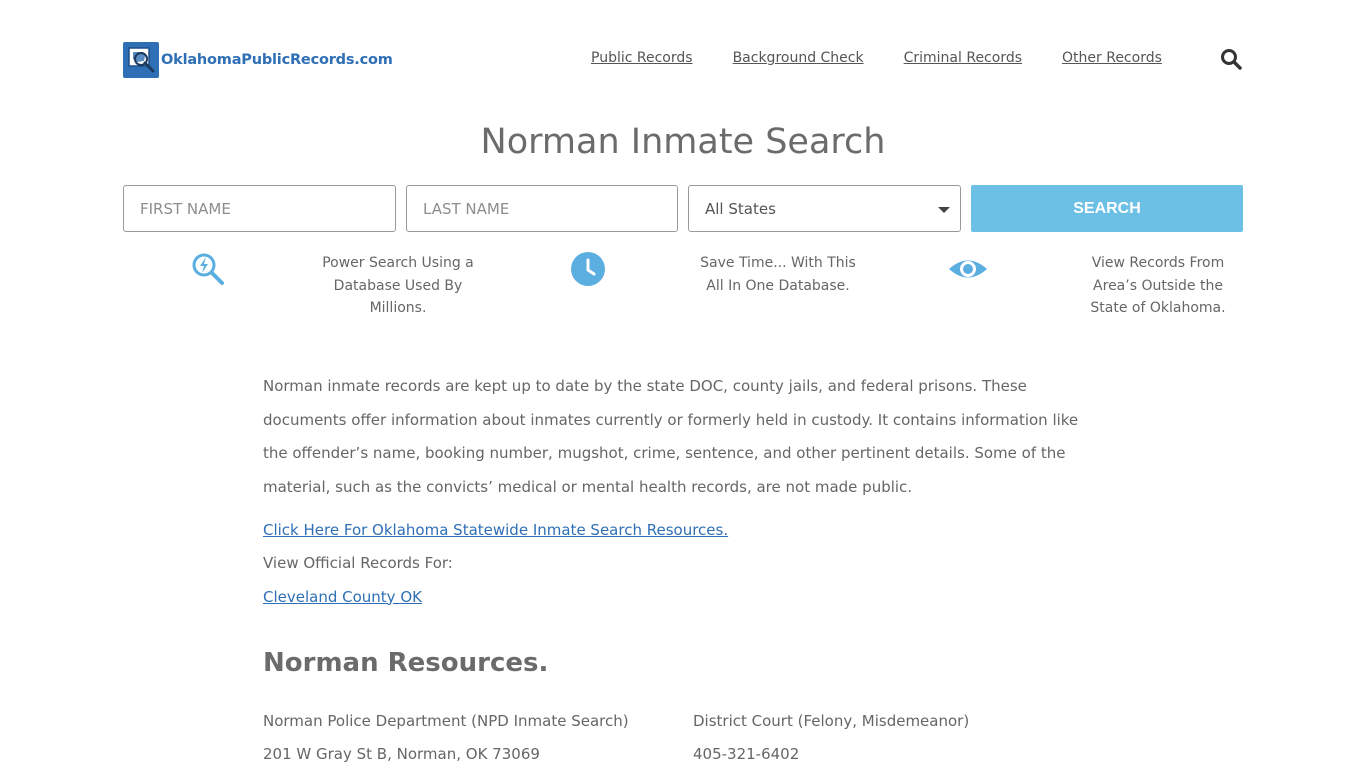 The image size is (1366, 768). What do you see at coordinates (968, 269) in the screenshot?
I see `eye-icon` at bounding box center [968, 269].